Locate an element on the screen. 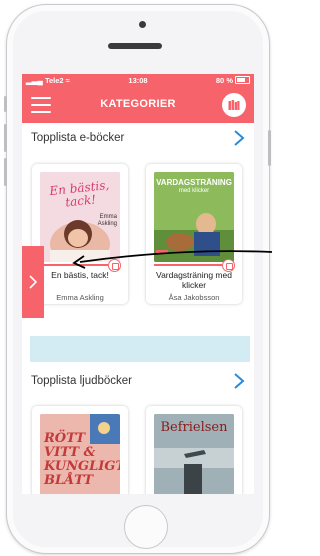  volume-down-button is located at coordinates (5, 172).